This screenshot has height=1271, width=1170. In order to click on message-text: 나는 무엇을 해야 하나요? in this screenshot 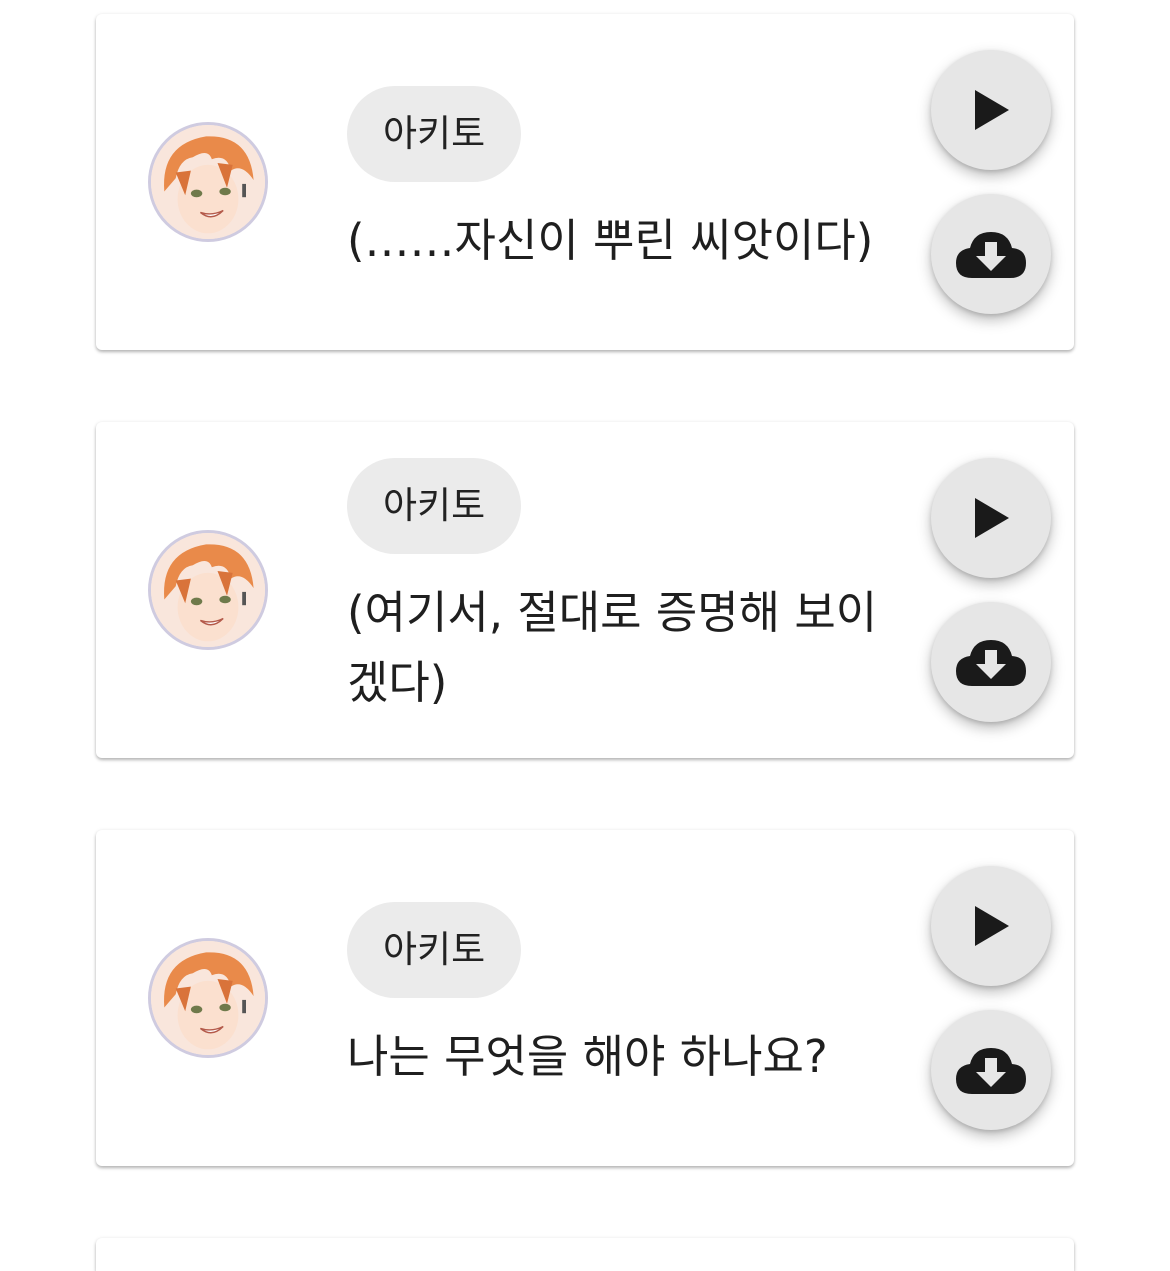, I will do `click(587, 1056)`.